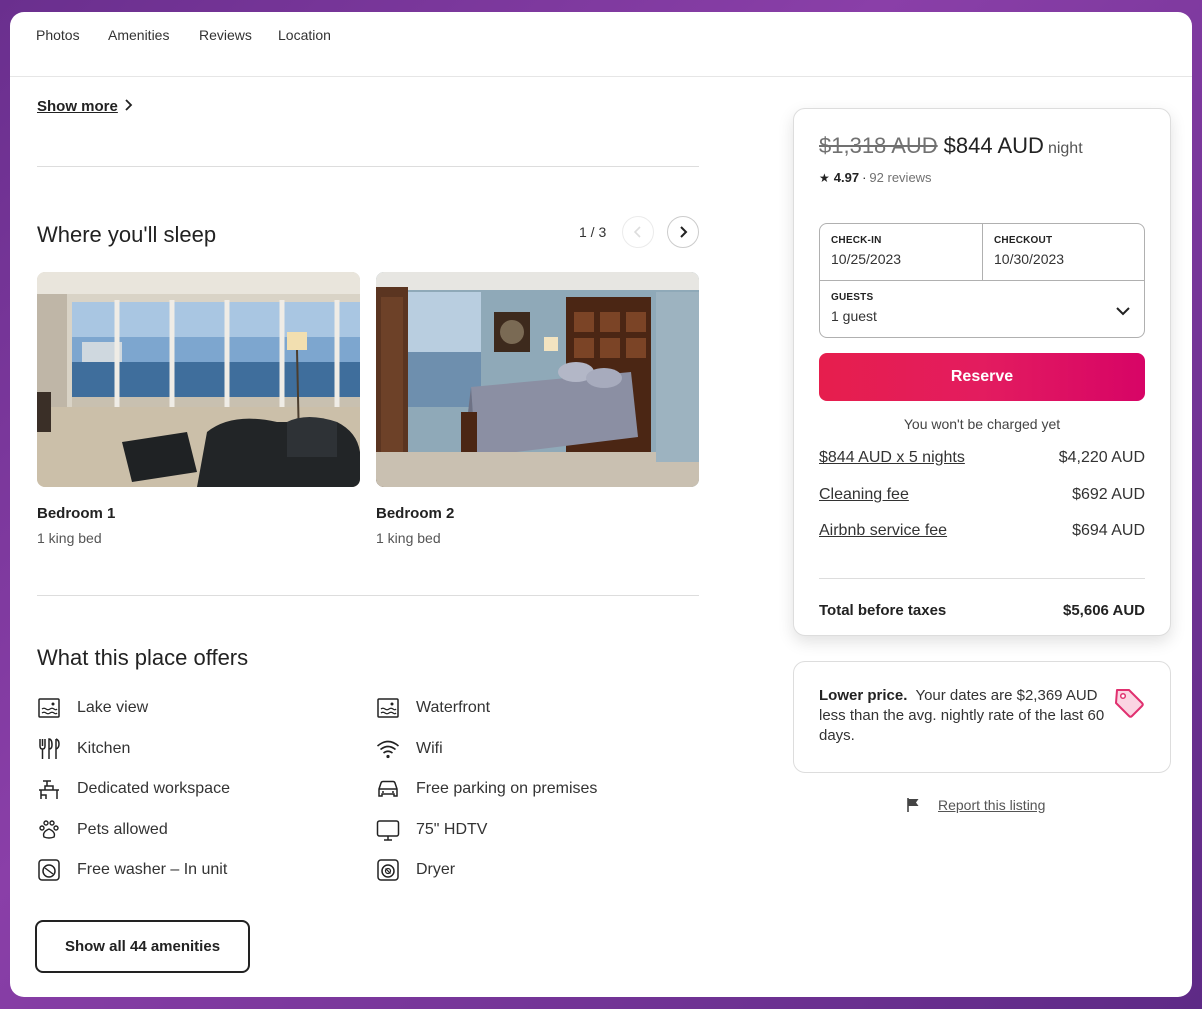 The width and height of the screenshot is (1202, 1009). Describe the element at coordinates (982, 309) in the screenshot. I see `guests-field: GUESTS 1 guest` at that location.